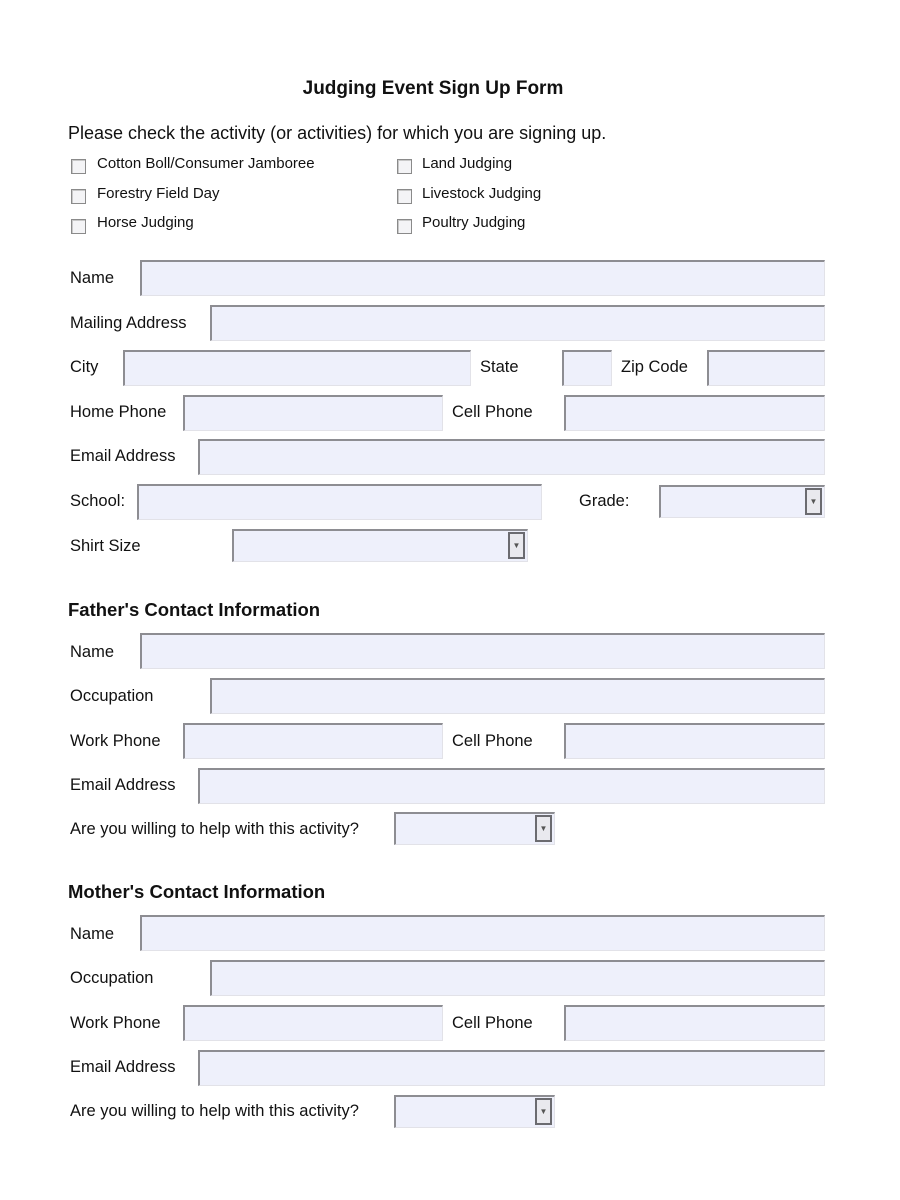 This screenshot has height=1200, width=900. I want to click on mailing-address-input, so click(517, 323).